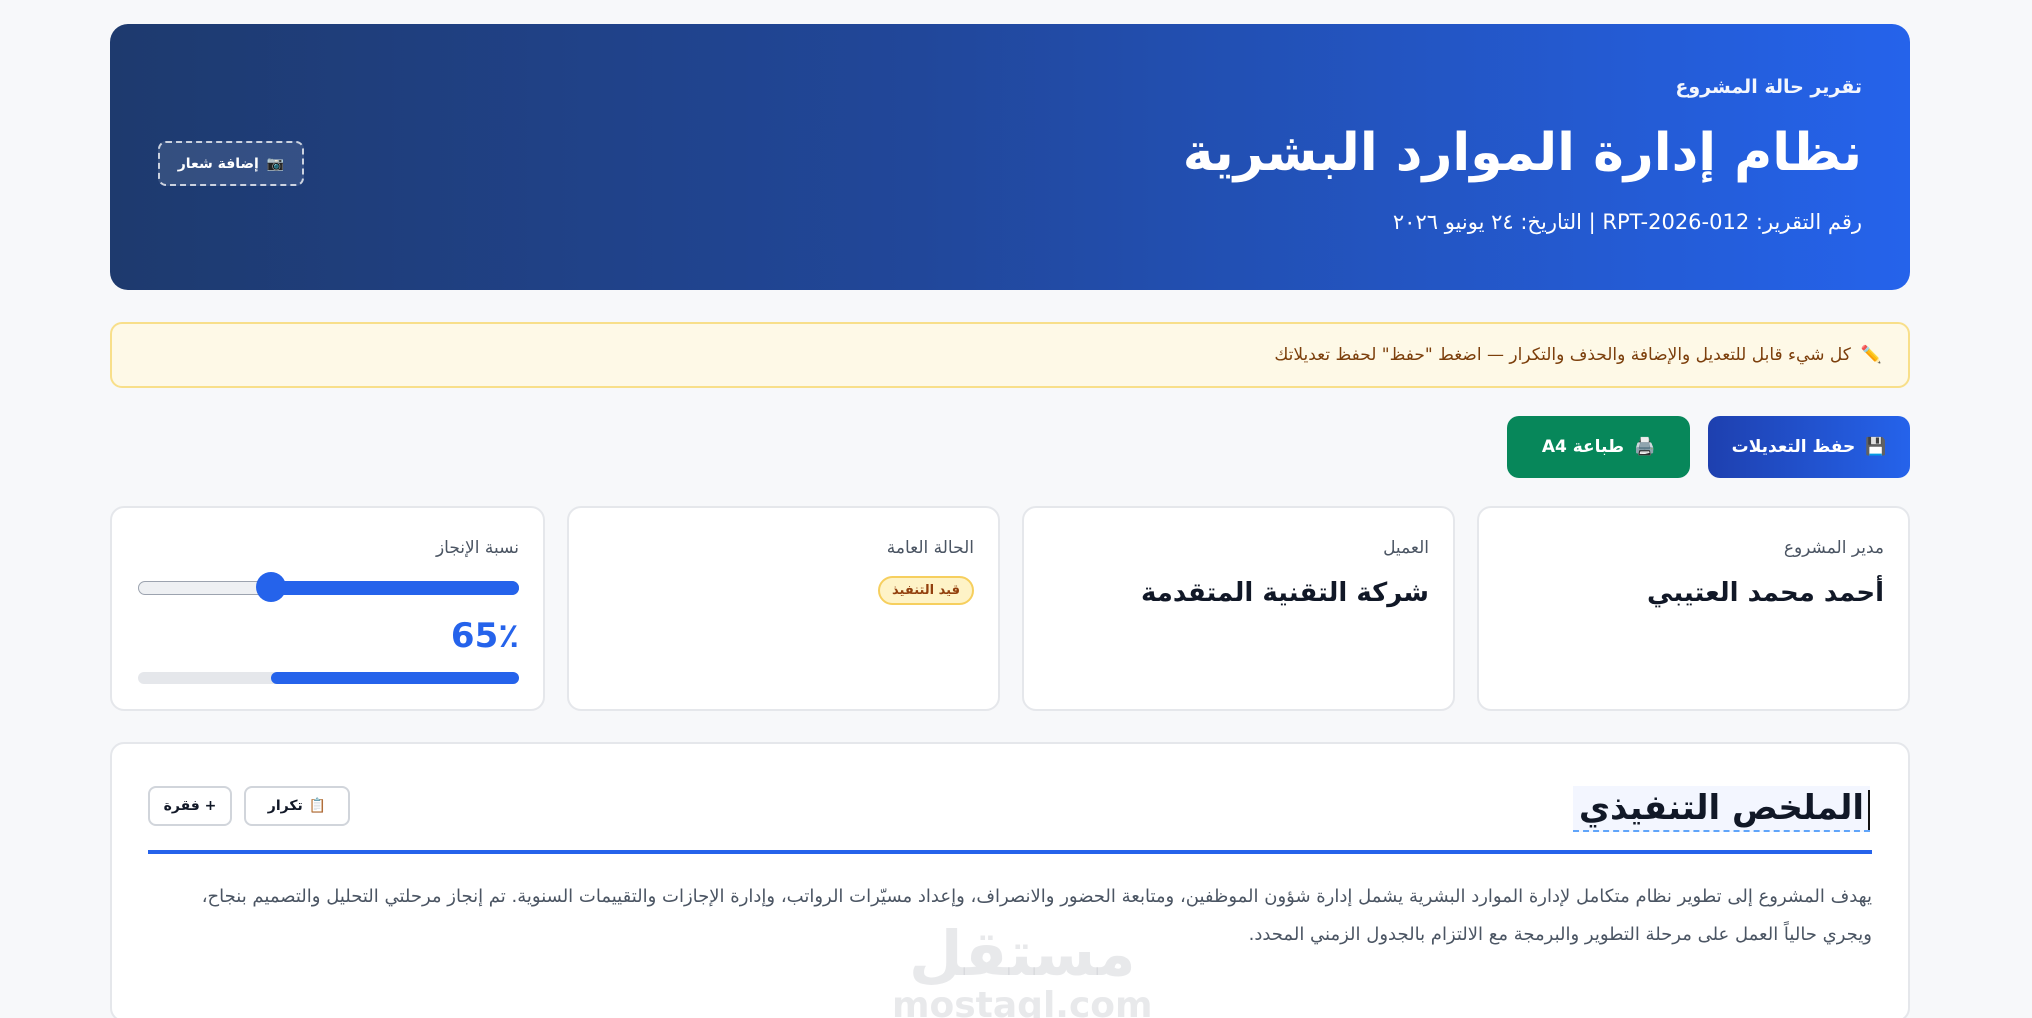  Describe the element at coordinates (1869, 810) in the screenshot. I see `text-cursor` at that location.